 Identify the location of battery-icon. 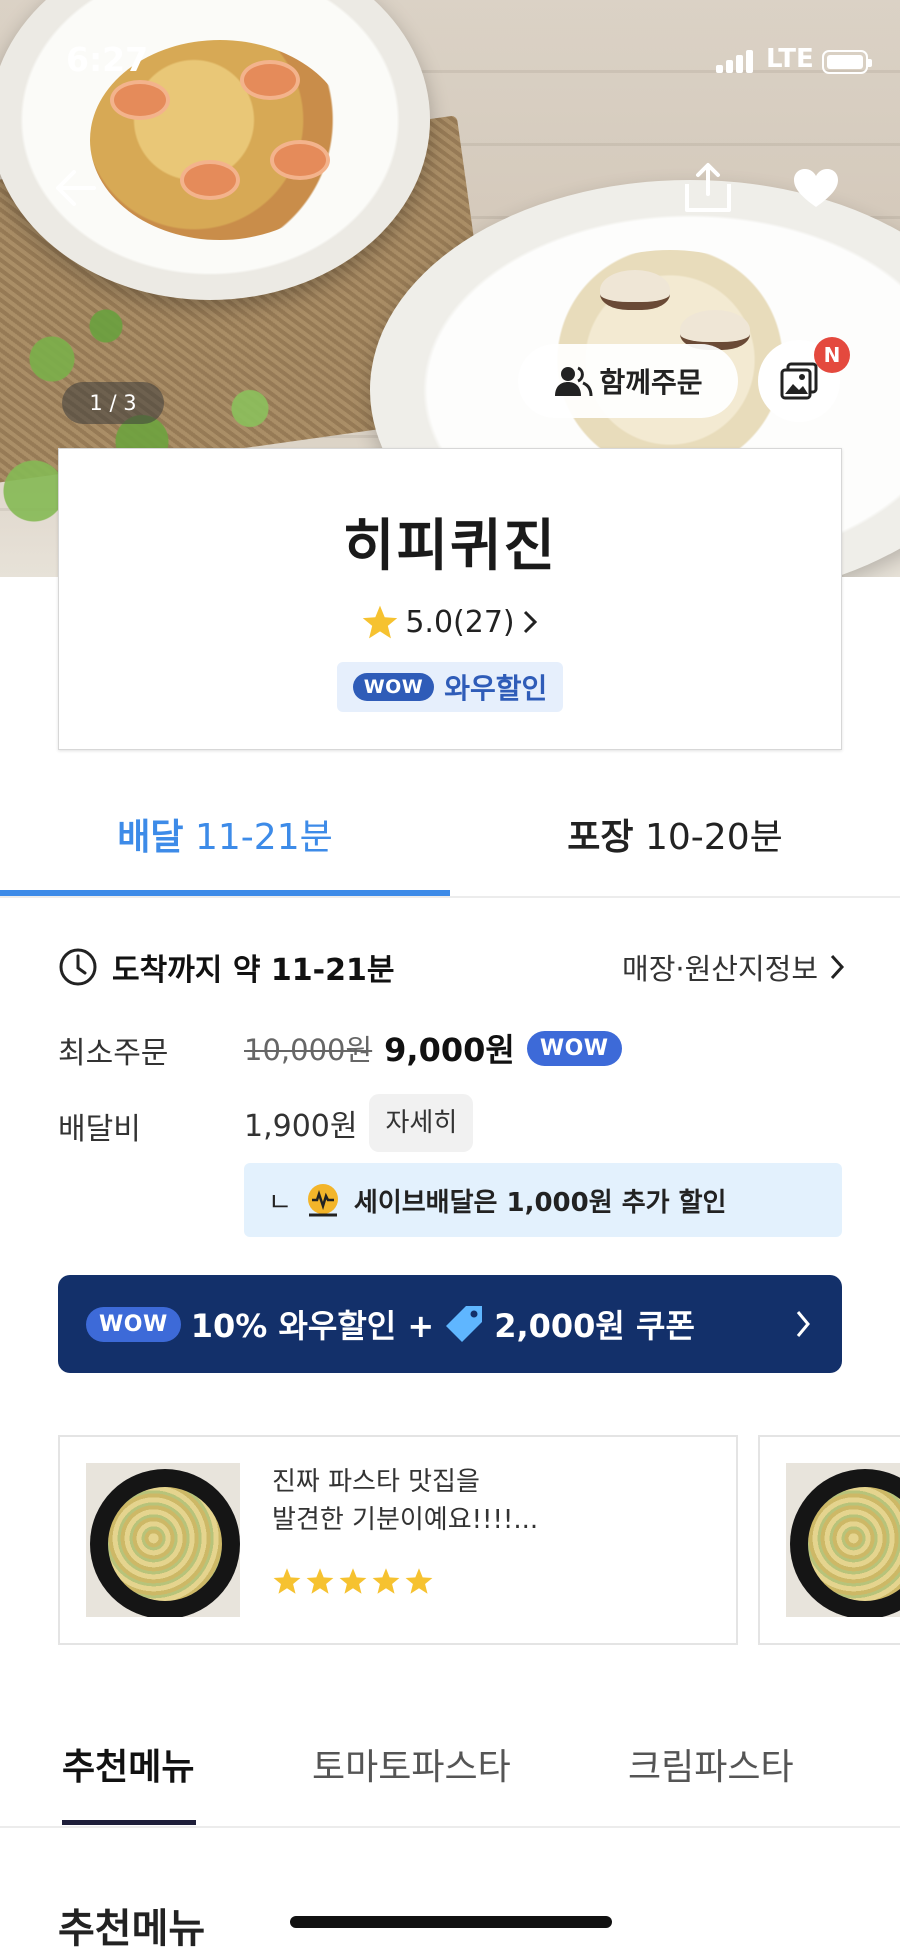
(847, 62).